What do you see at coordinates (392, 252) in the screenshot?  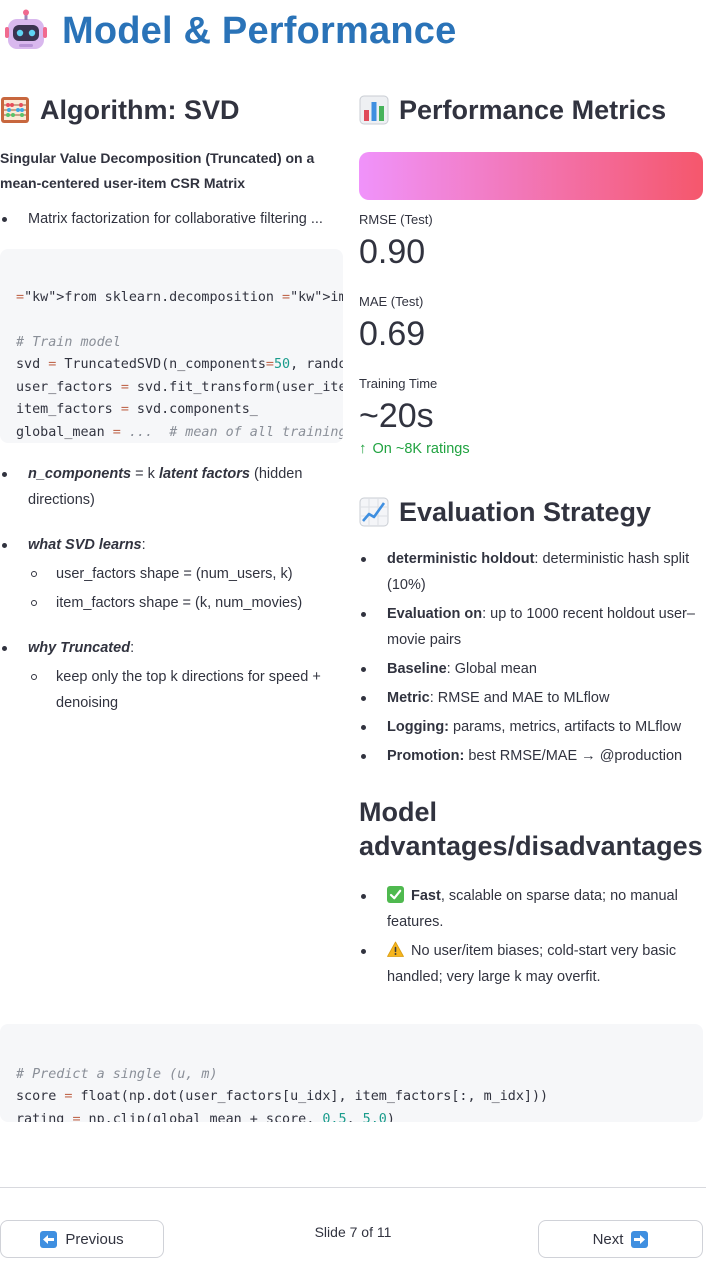 I see `rmse-value: 0.90` at bounding box center [392, 252].